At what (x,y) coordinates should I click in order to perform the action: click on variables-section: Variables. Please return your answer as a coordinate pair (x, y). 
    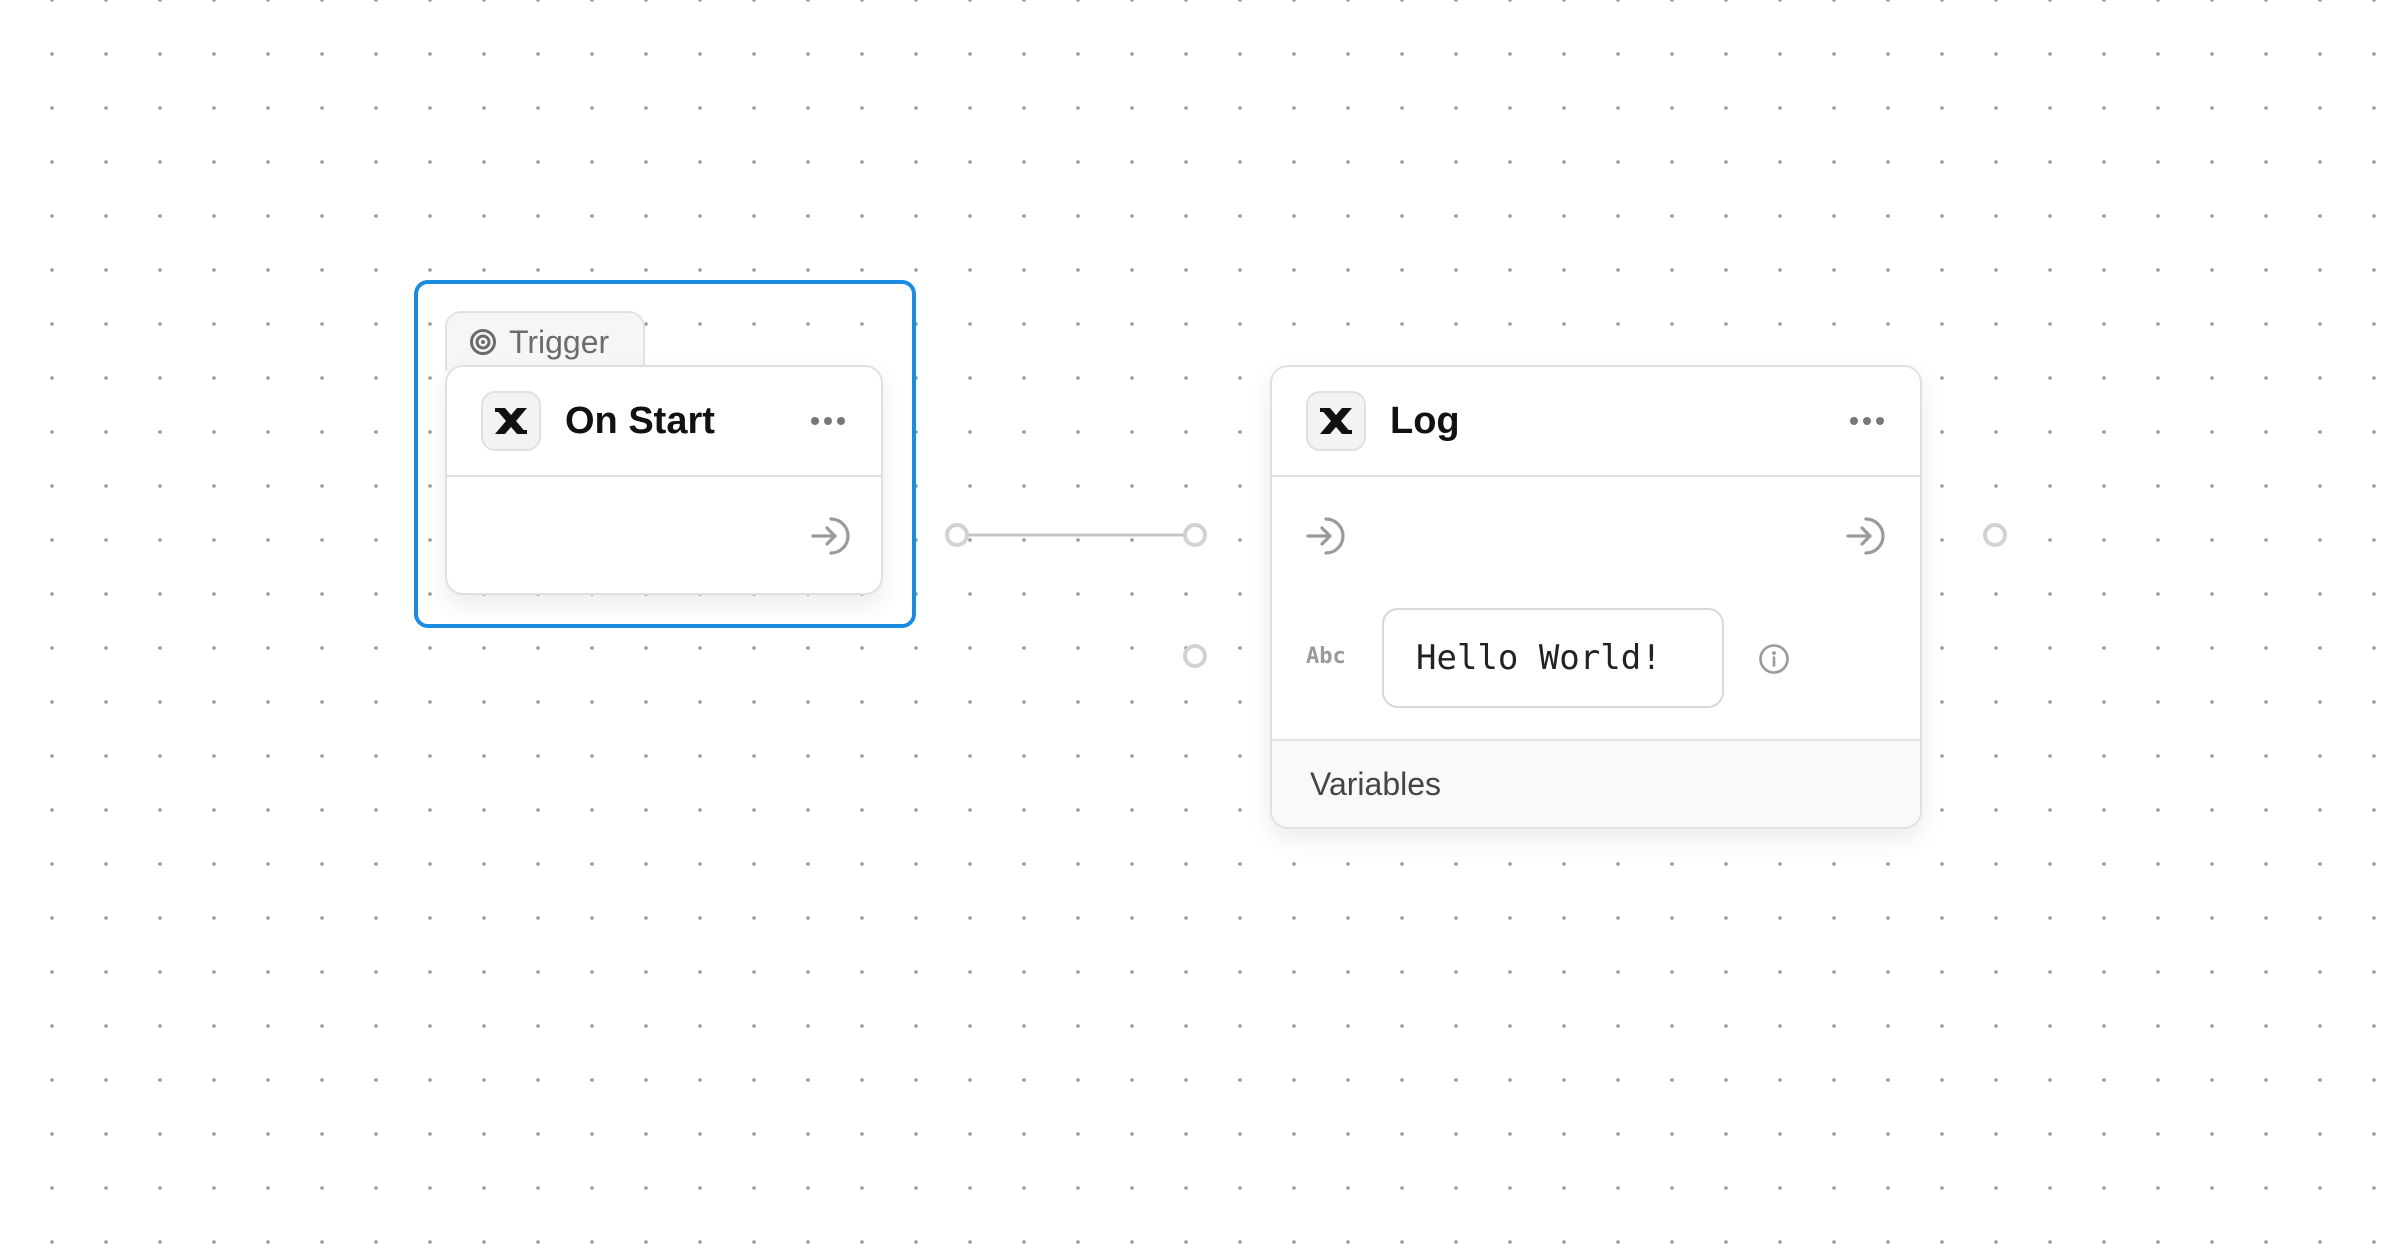
    Looking at the image, I should click on (1596, 783).